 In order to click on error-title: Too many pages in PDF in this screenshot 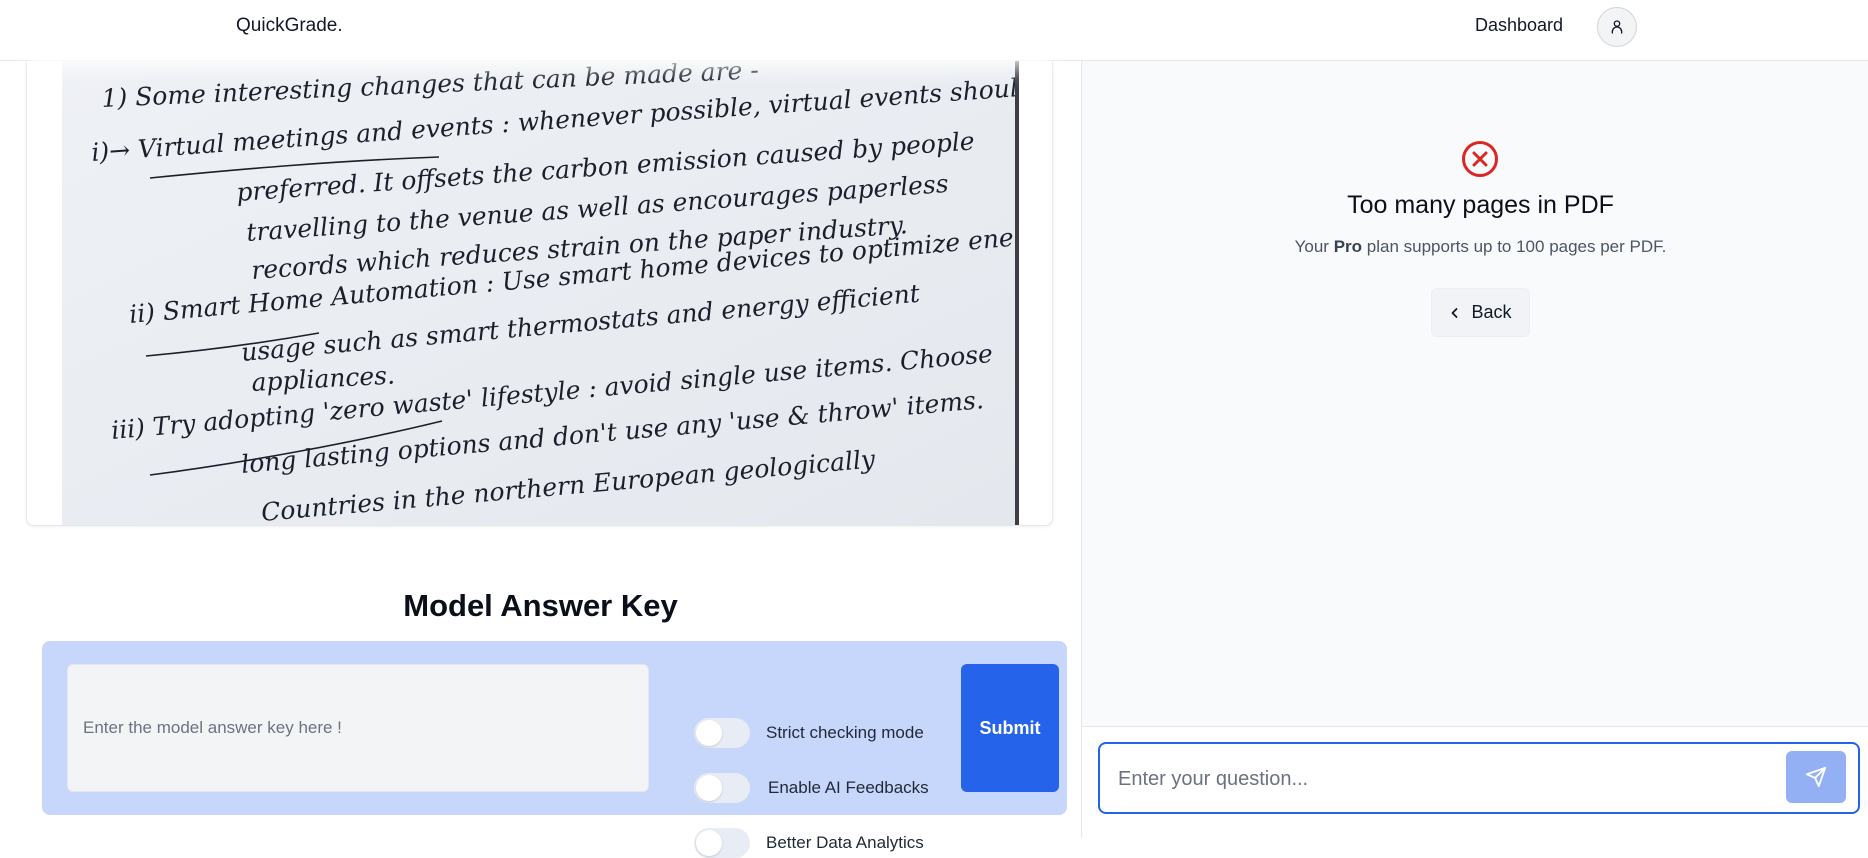, I will do `click(1480, 205)`.